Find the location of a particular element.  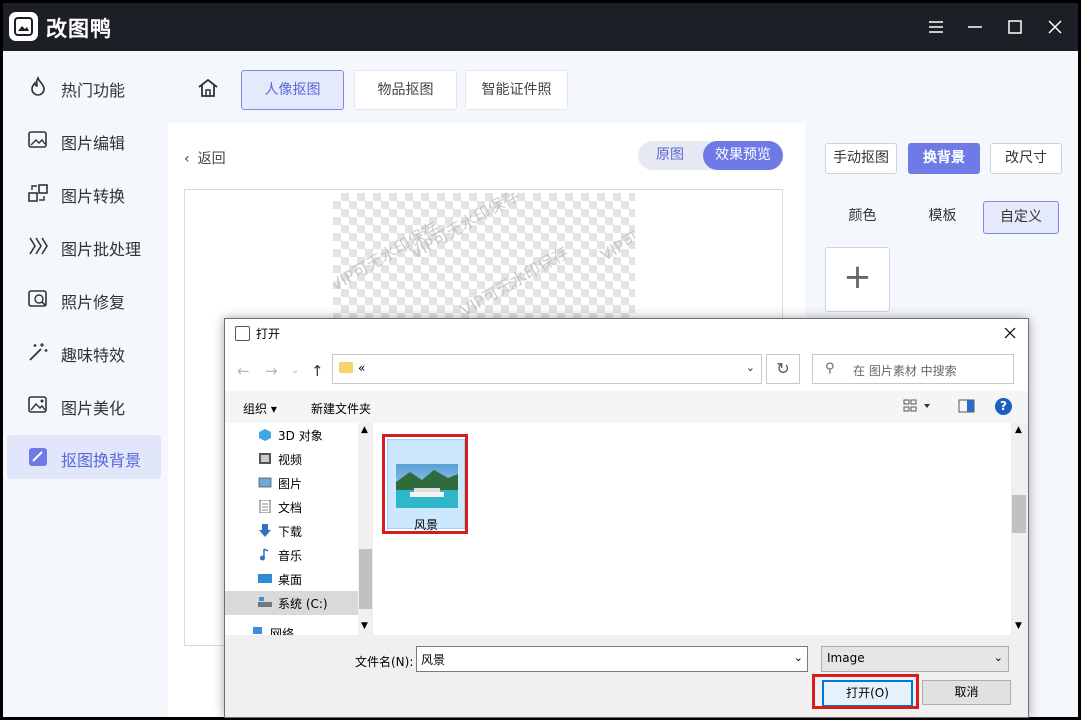

navigation-tree: 3D 对象 视频 图片 文档 下载 音乐 桌面 系统 (C:) 网络 is located at coordinates (291, 529).